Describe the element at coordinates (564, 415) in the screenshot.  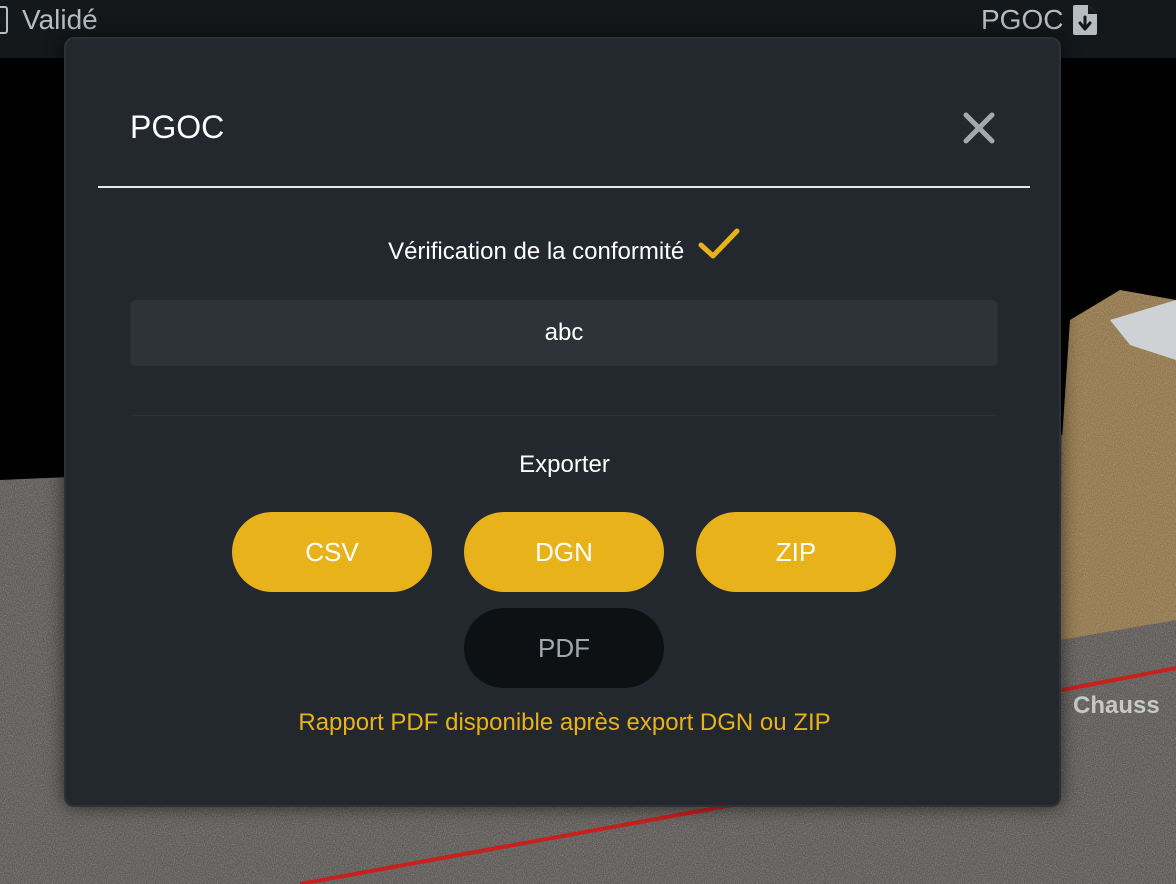
I see `section-divider` at that location.